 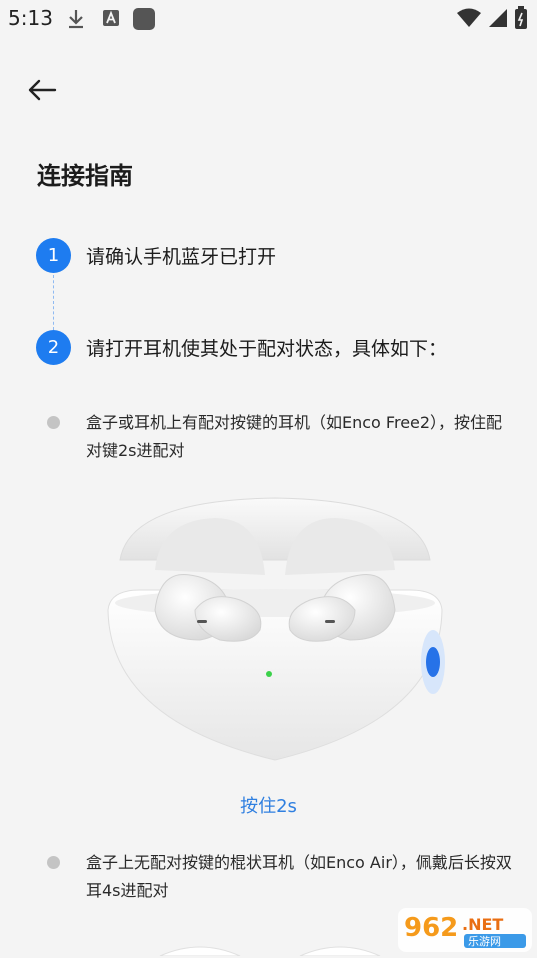 I want to click on step-text: 请打开耳机使其处于配对状态，具体如下：, so click(x=267, y=349).